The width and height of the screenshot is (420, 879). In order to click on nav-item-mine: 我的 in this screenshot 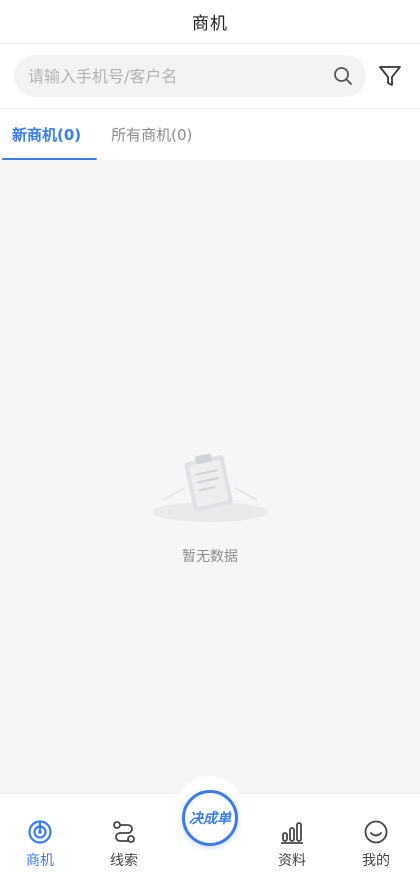, I will do `click(376, 844)`.